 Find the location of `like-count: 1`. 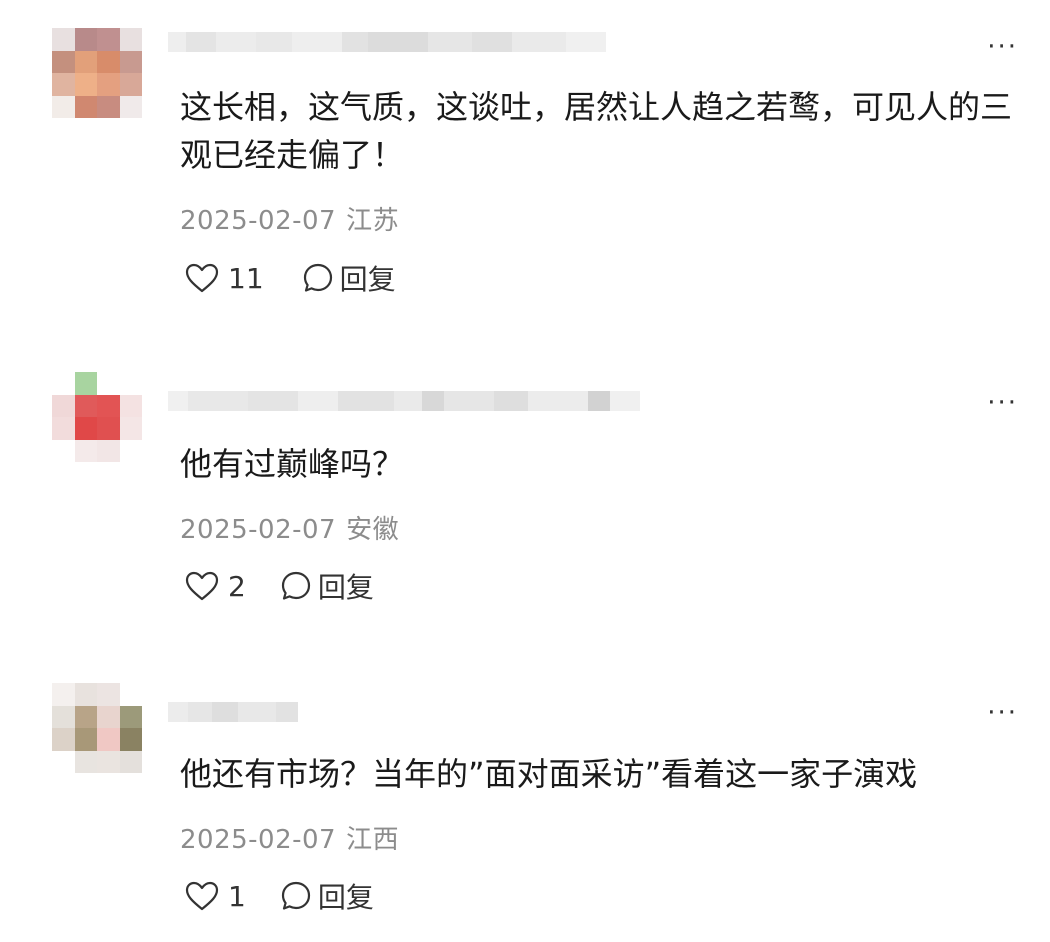

like-count: 1 is located at coordinates (237, 896).